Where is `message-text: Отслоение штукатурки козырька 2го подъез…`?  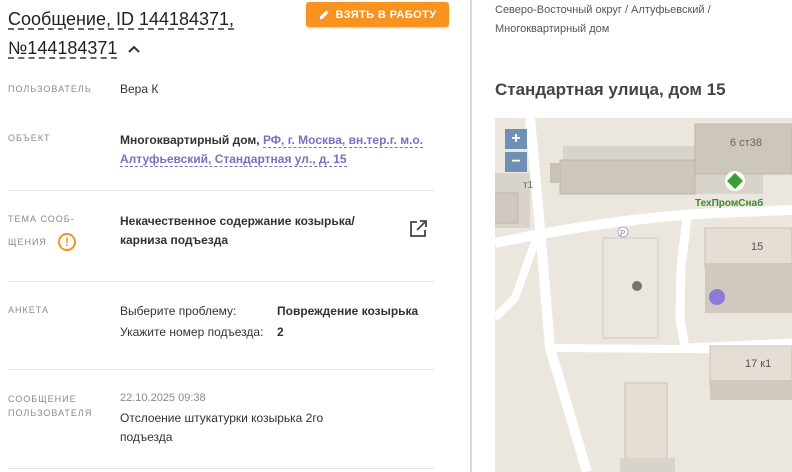
message-text: Отслоение штукатурки козырька 2го подъез… is located at coordinates (222, 427).